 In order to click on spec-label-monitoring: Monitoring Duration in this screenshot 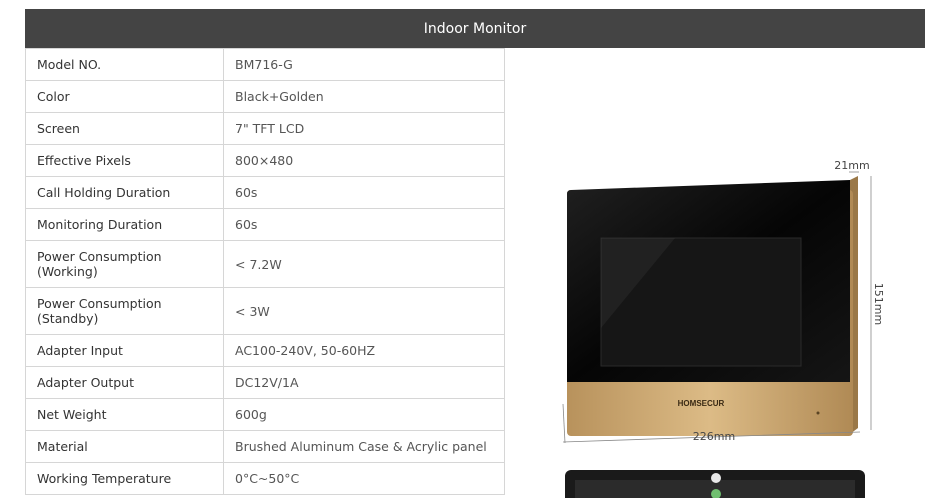, I will do `click(124, 224)`.